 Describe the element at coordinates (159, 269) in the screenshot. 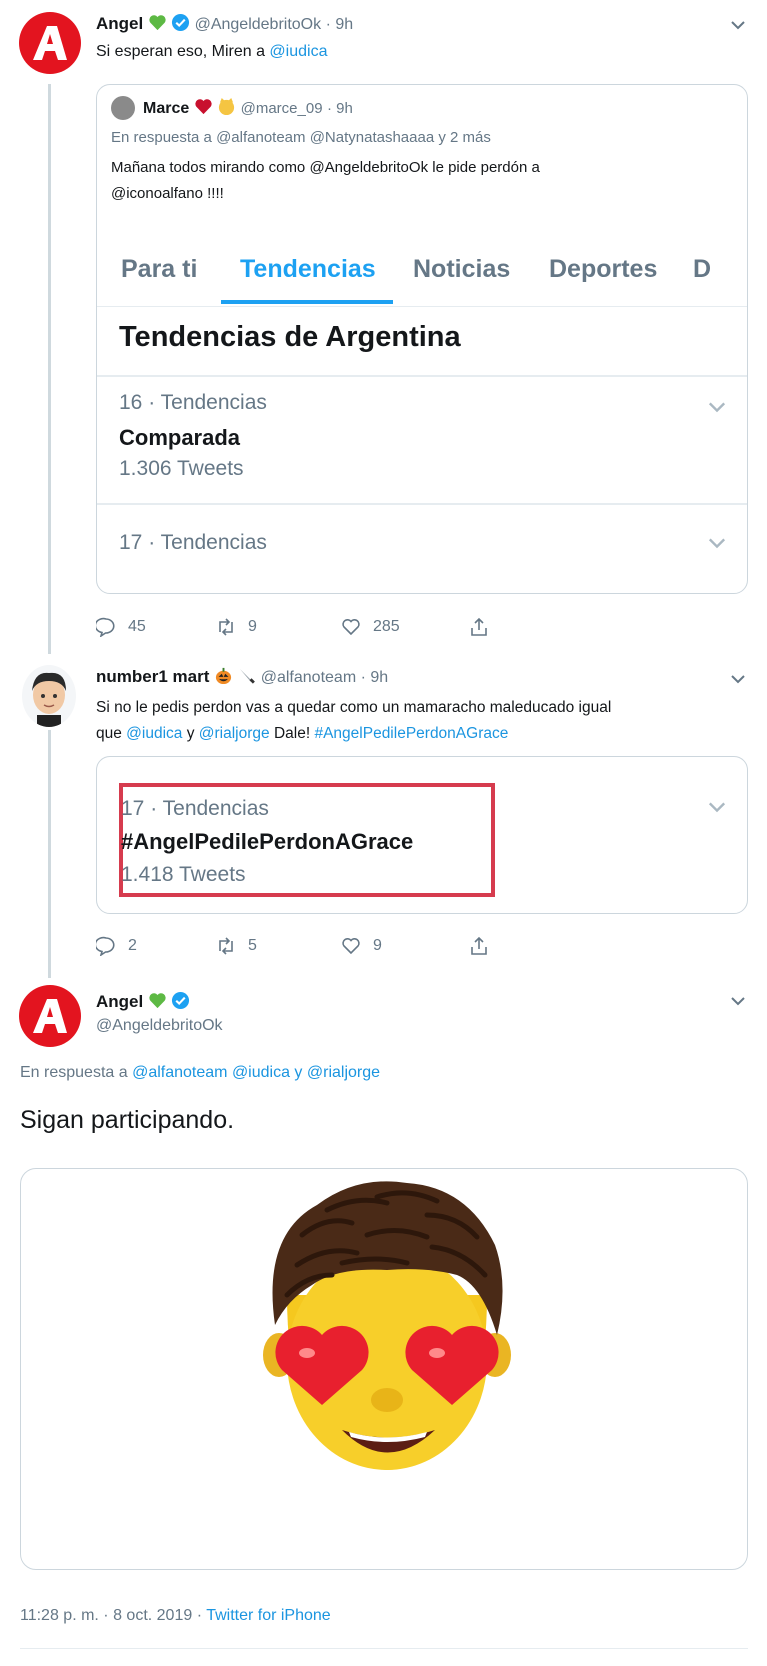

I see `tab-para-ti: Para ti` at that location.